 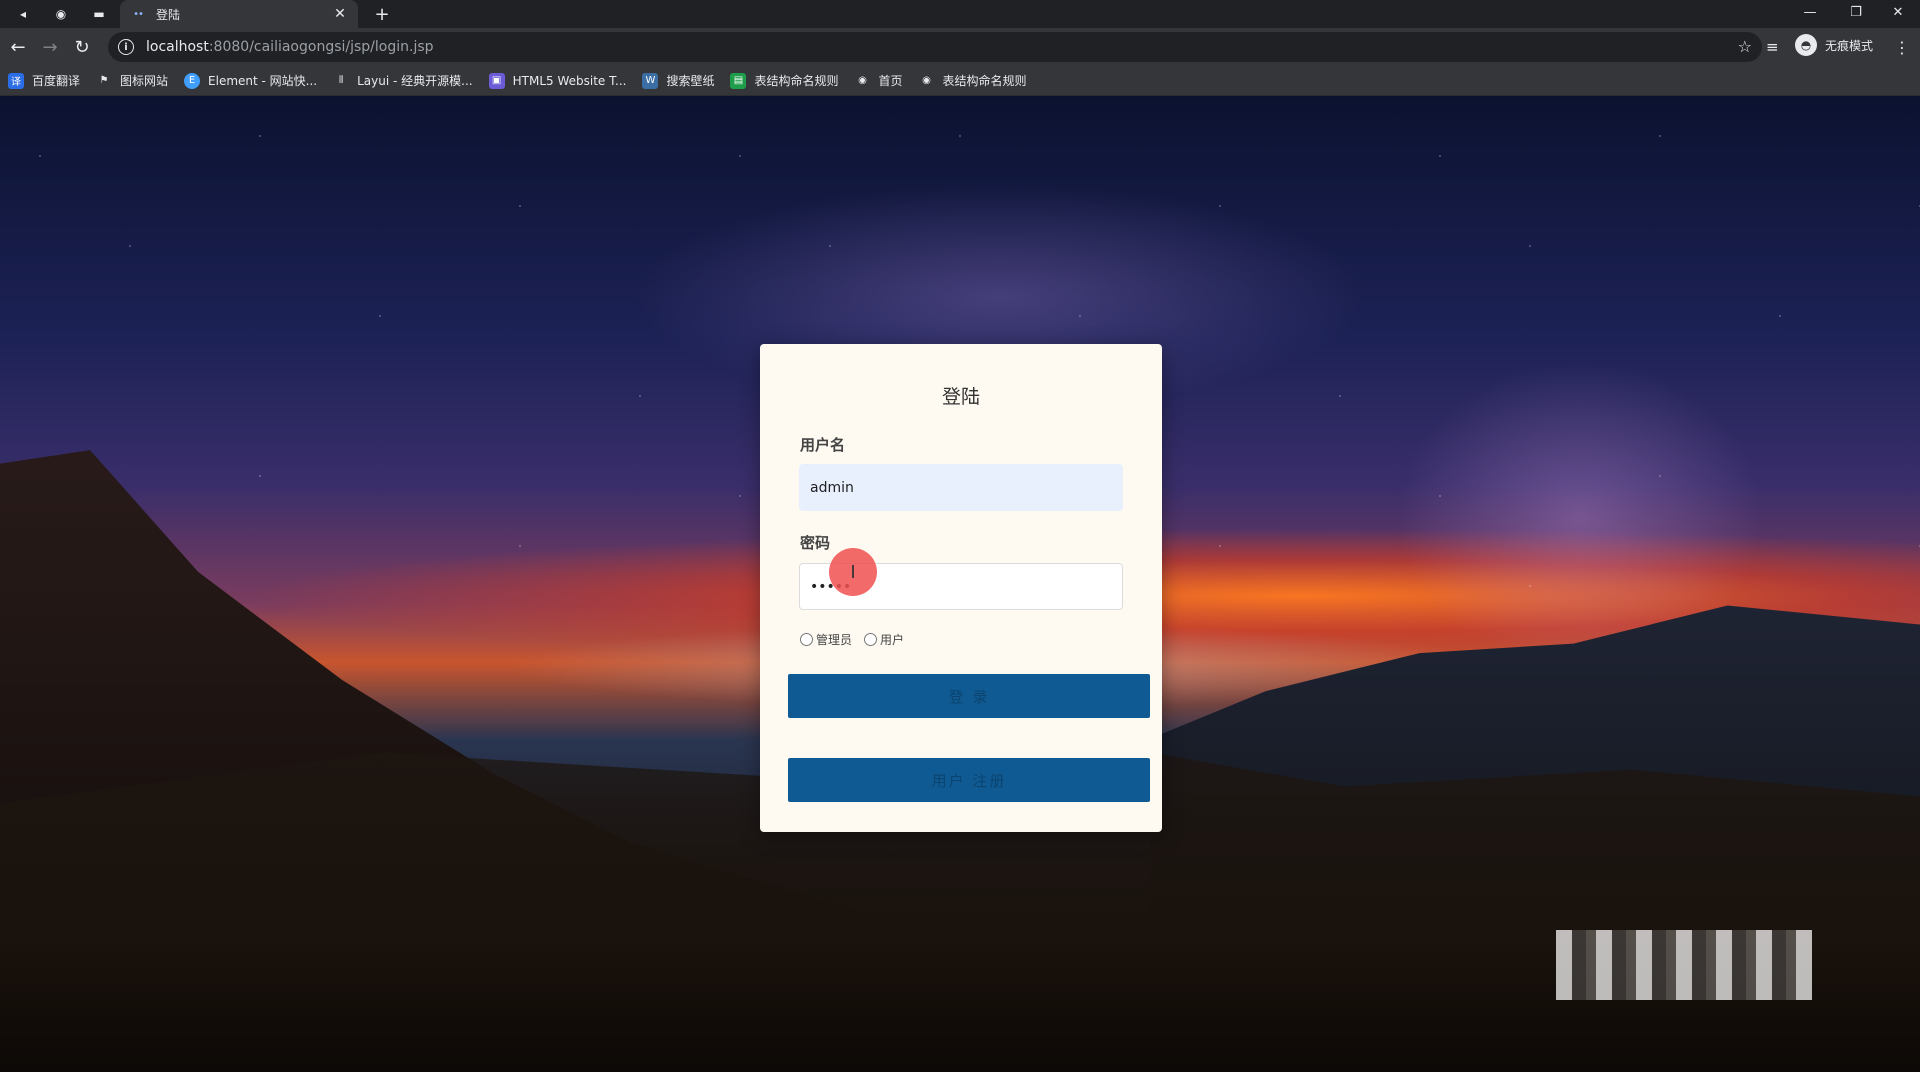 What do you see at coordinates (806, 639) in the screenshot?
I see `role-admin-radio` at bounding box center [806, 639].